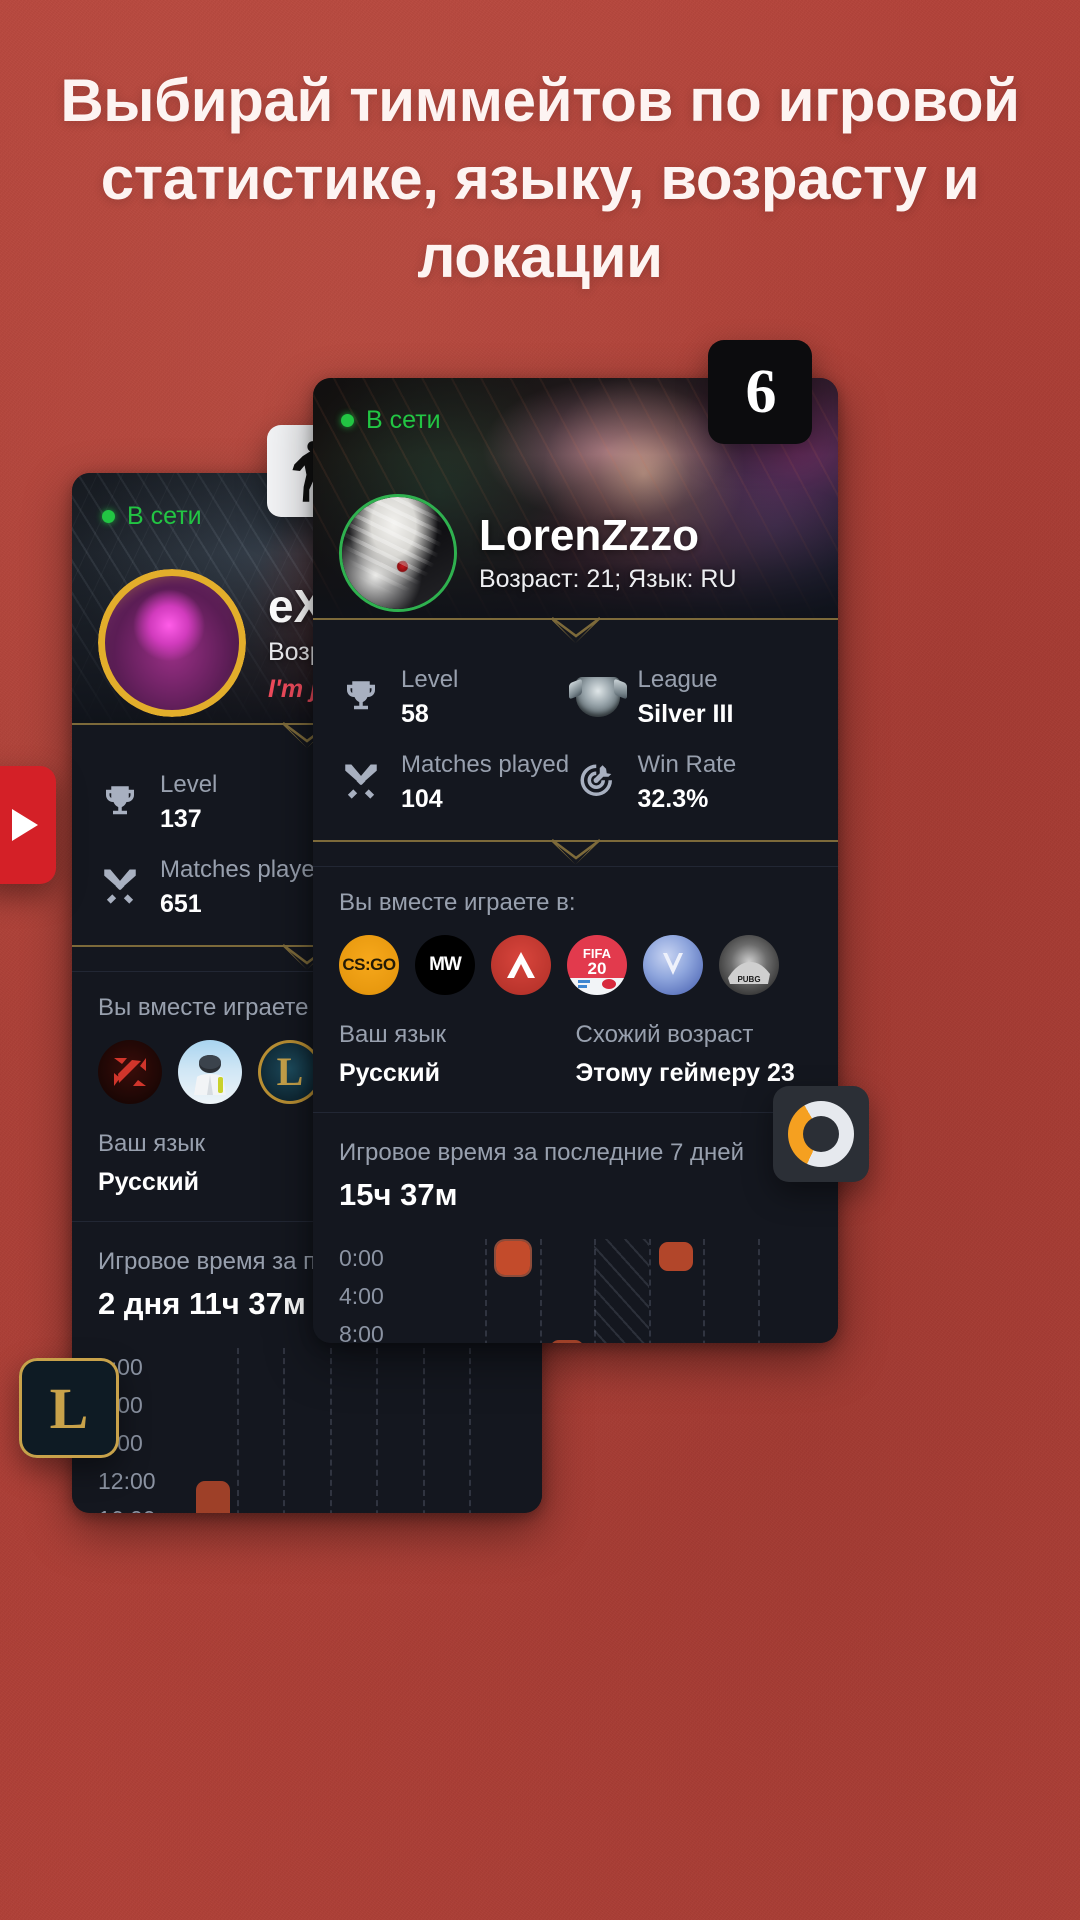 This screenshot has height=1920, width=1080. I want to click on csgo-label: CS:GO, so click(369, 964).